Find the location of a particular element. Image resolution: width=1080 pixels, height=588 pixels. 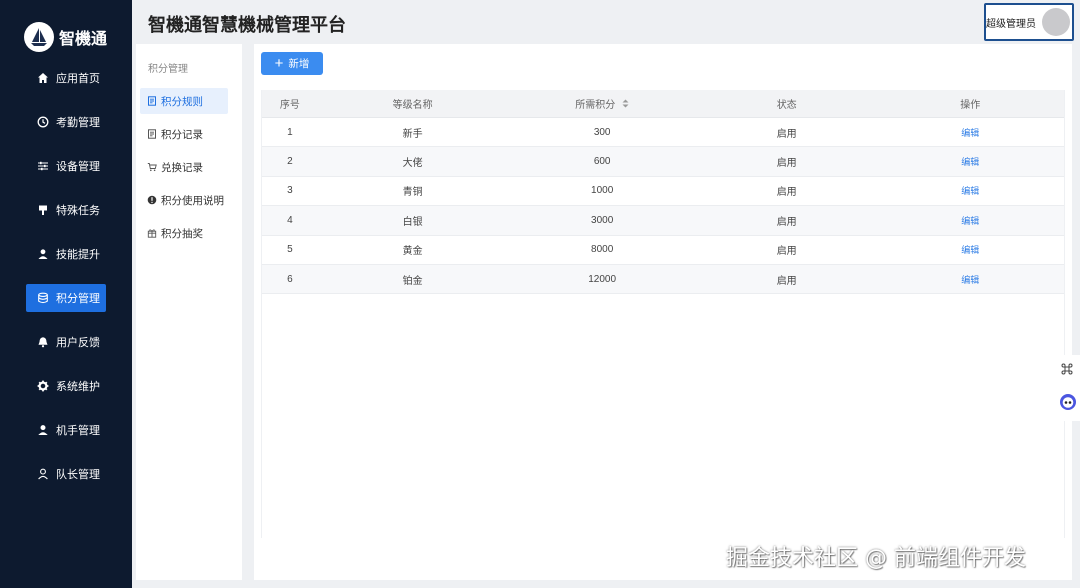

clock-icon is located at coordinates (43, 122).